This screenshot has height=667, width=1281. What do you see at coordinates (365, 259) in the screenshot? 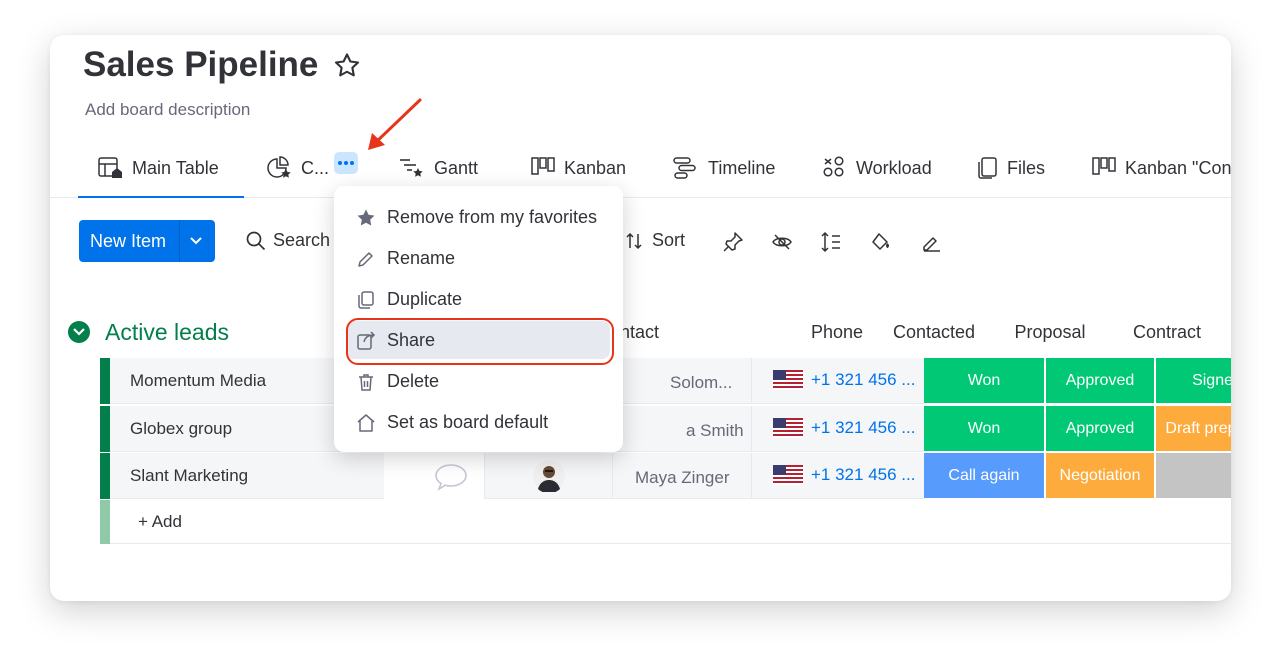
I see `pencil-icon` at bounding box center [365, 259].